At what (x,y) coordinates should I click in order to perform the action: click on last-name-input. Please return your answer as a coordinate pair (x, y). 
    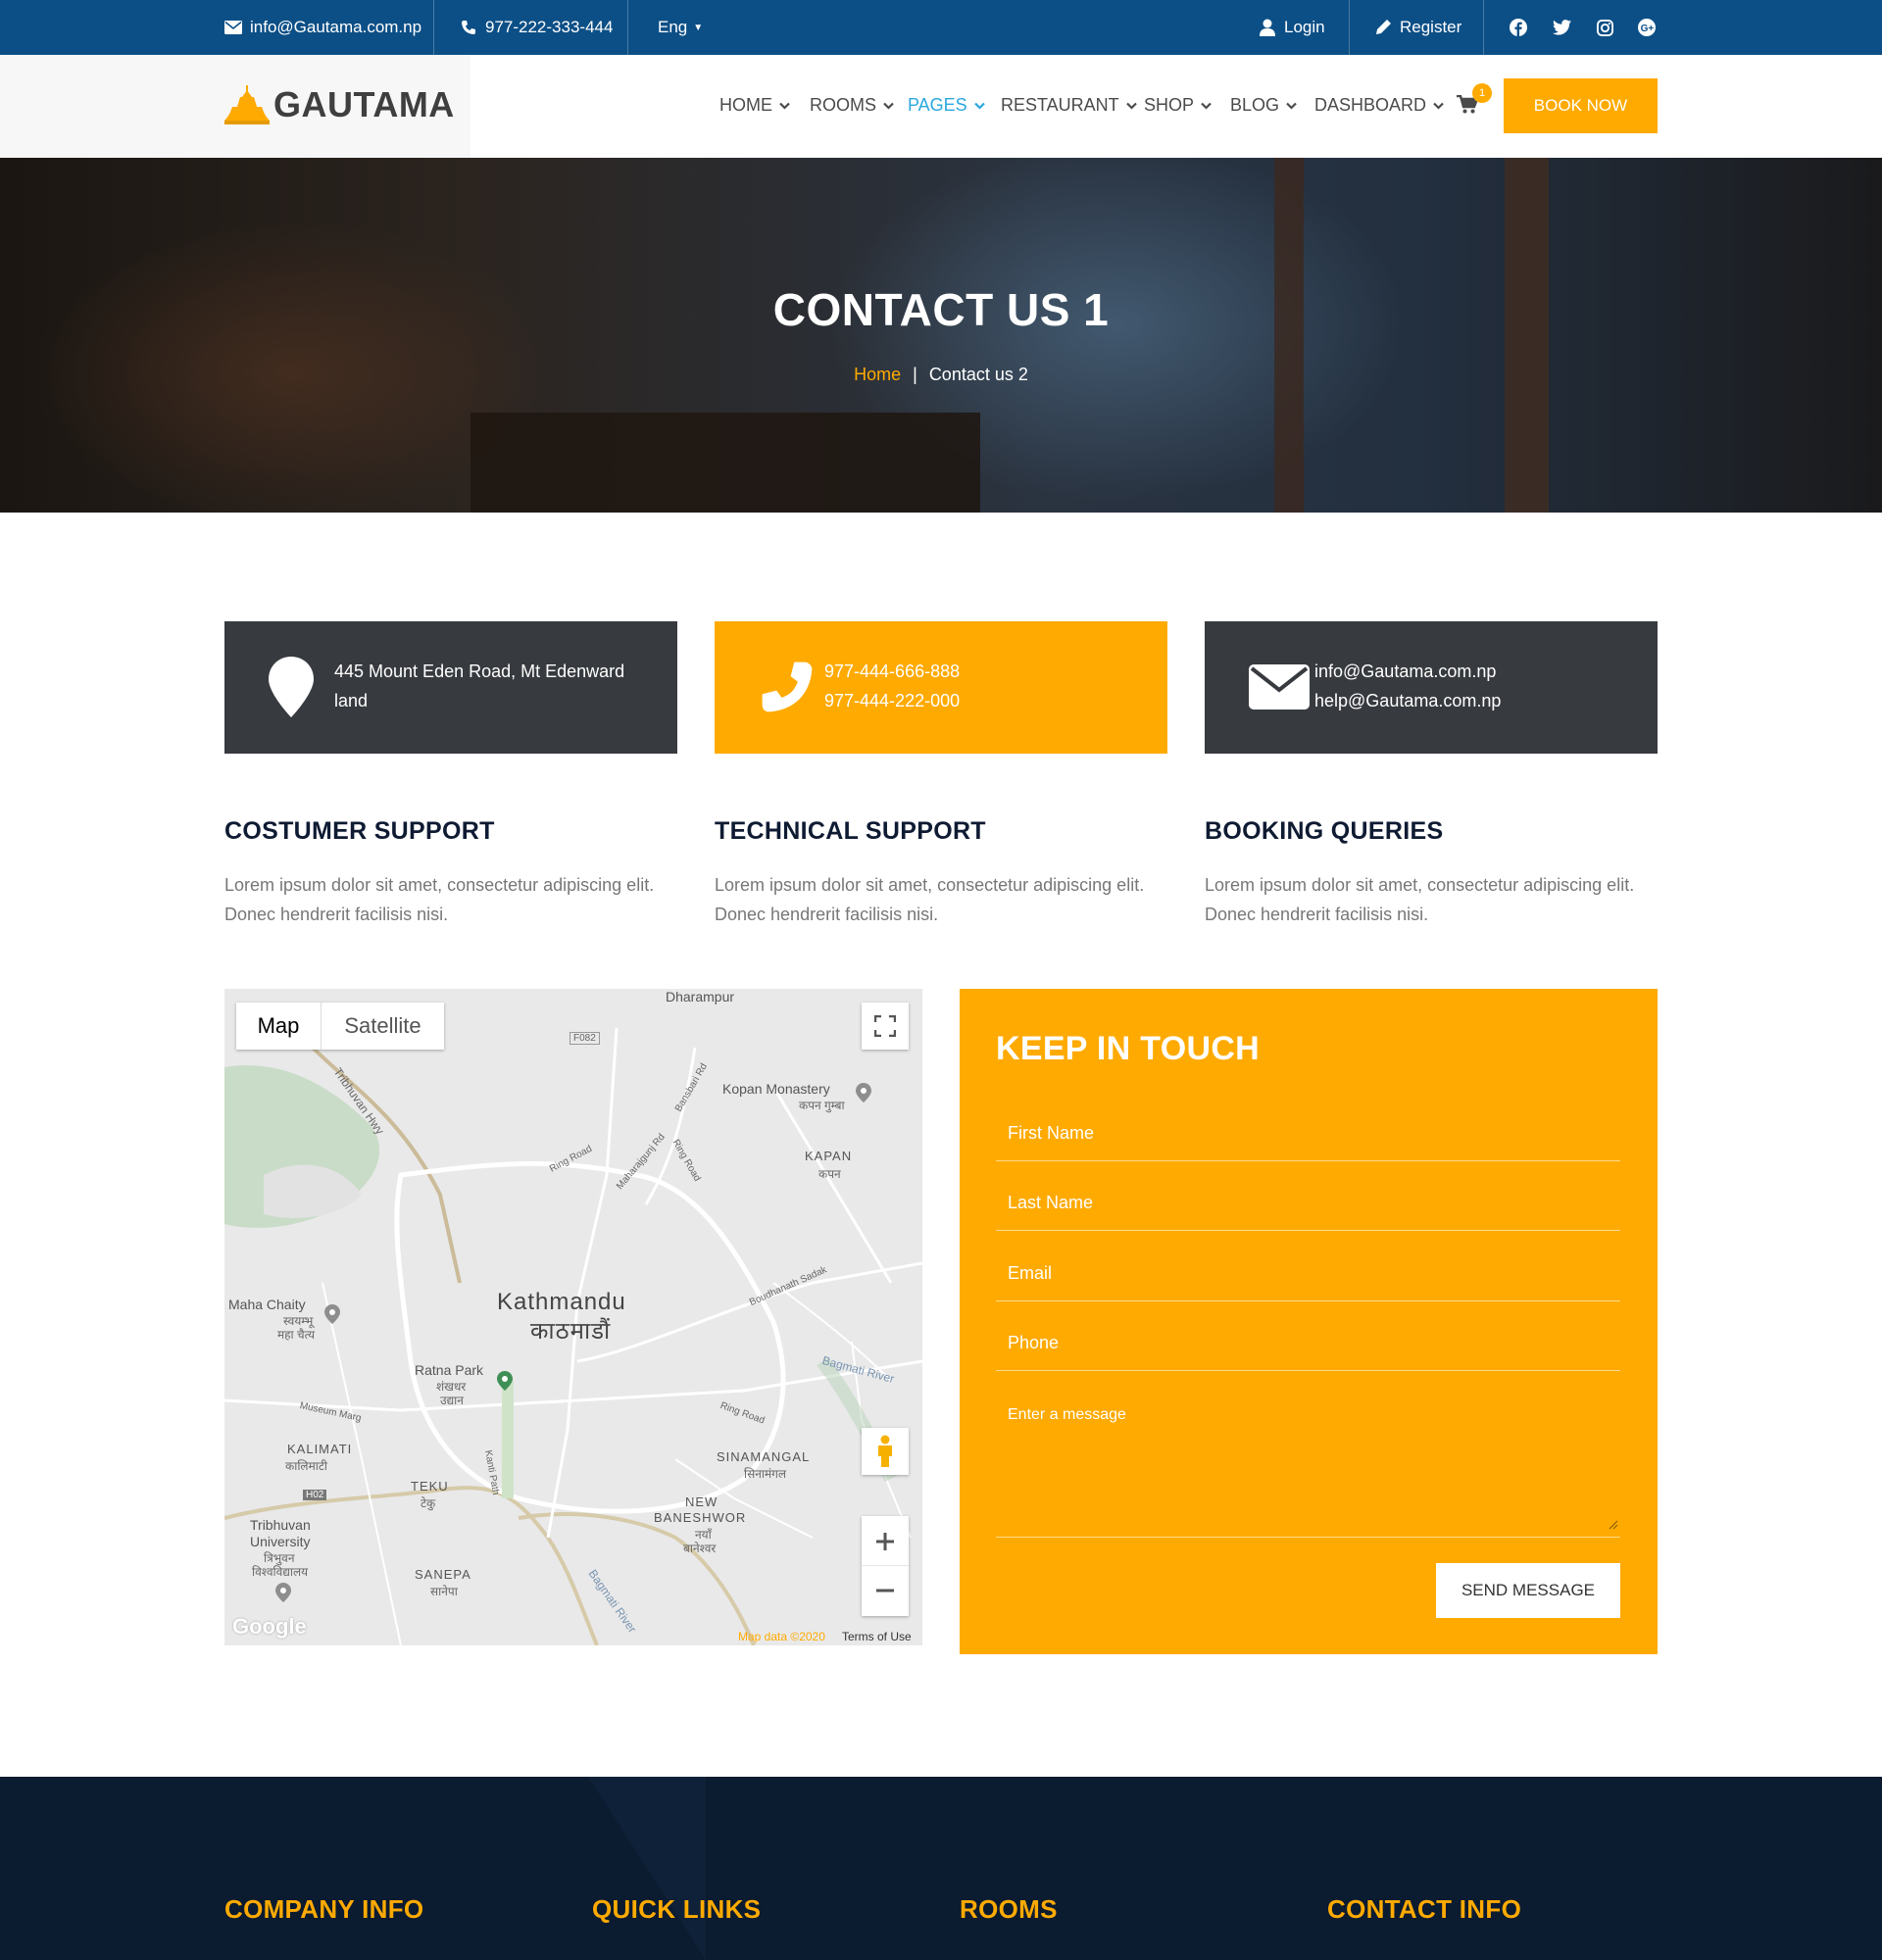
    Looking at the image, I should click on (1308, 1202).